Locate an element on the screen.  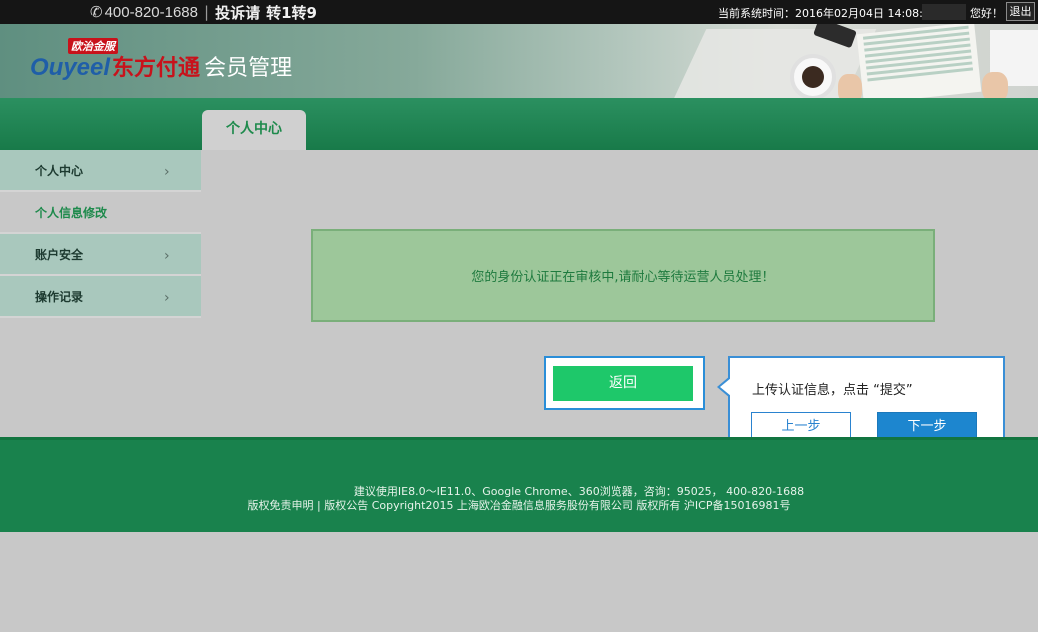
return-button: 返回 is located at coordinates (623, 383).